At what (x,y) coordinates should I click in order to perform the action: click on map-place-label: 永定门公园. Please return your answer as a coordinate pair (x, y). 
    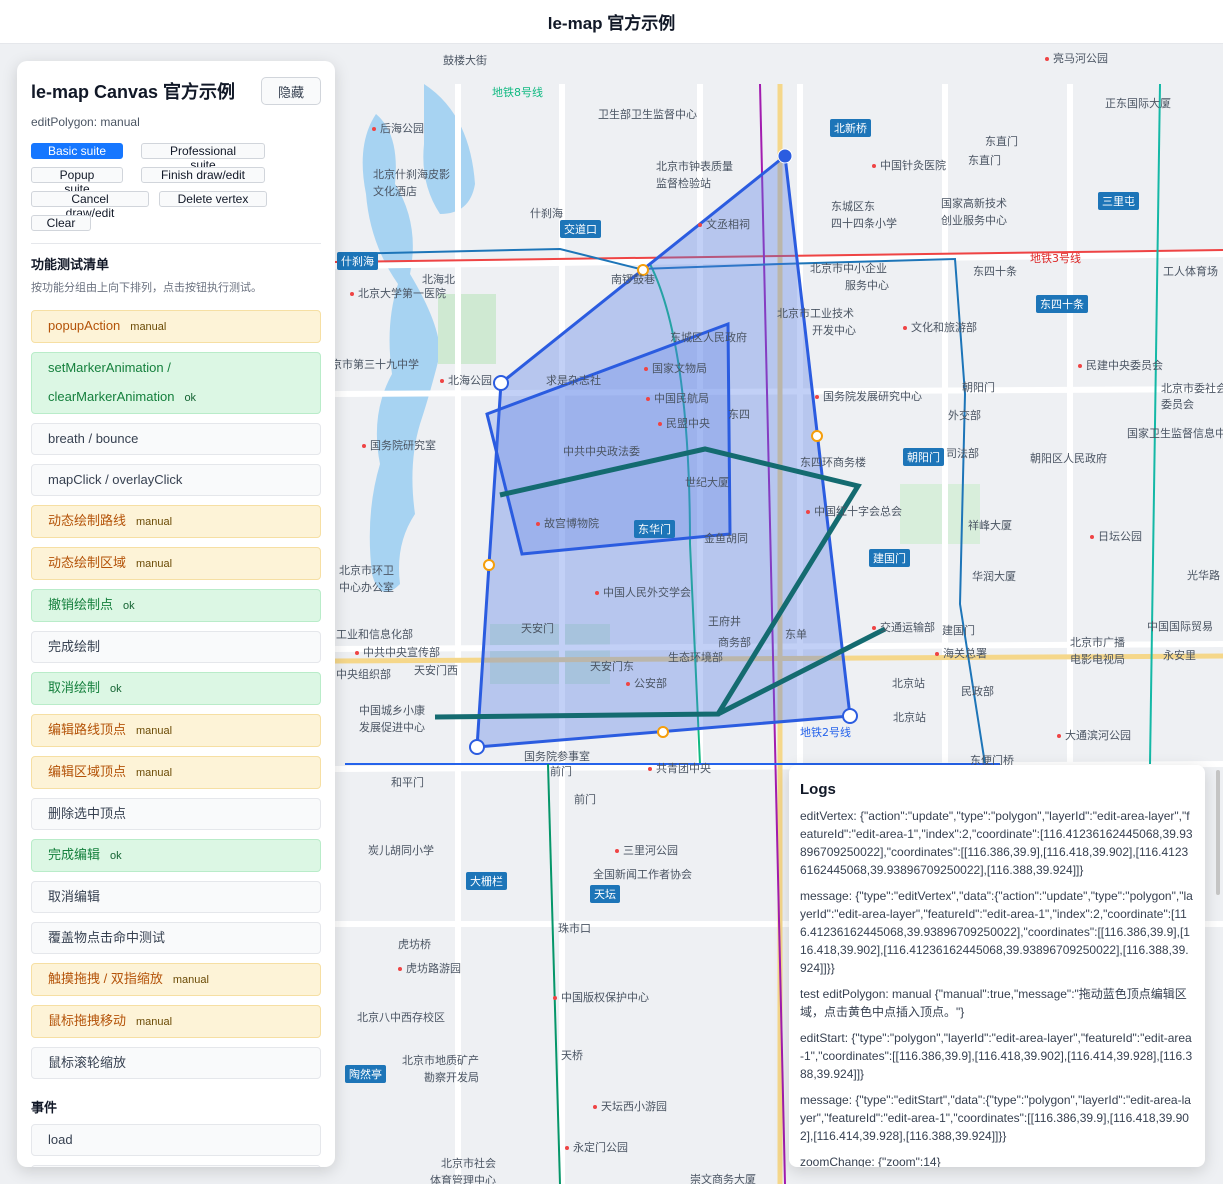
    Looking at the image, I should click on (596, 1147).